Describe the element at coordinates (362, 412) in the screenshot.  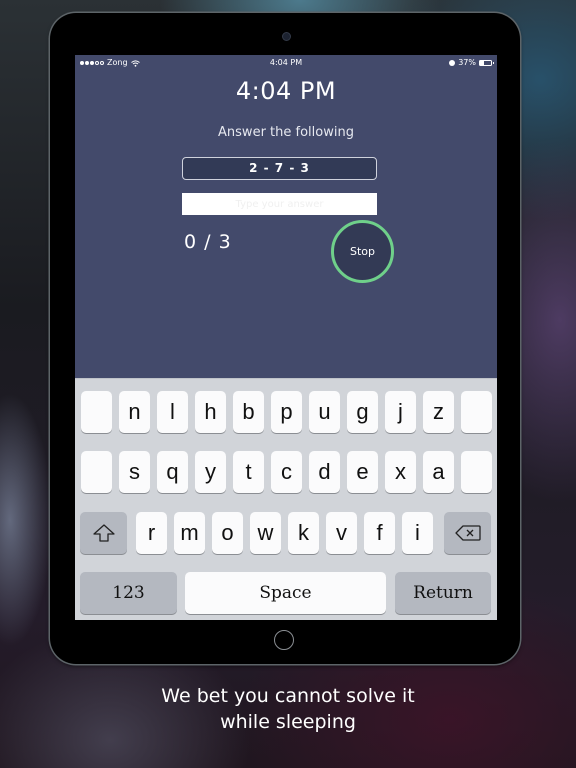
I see `key-g: g` at that location.